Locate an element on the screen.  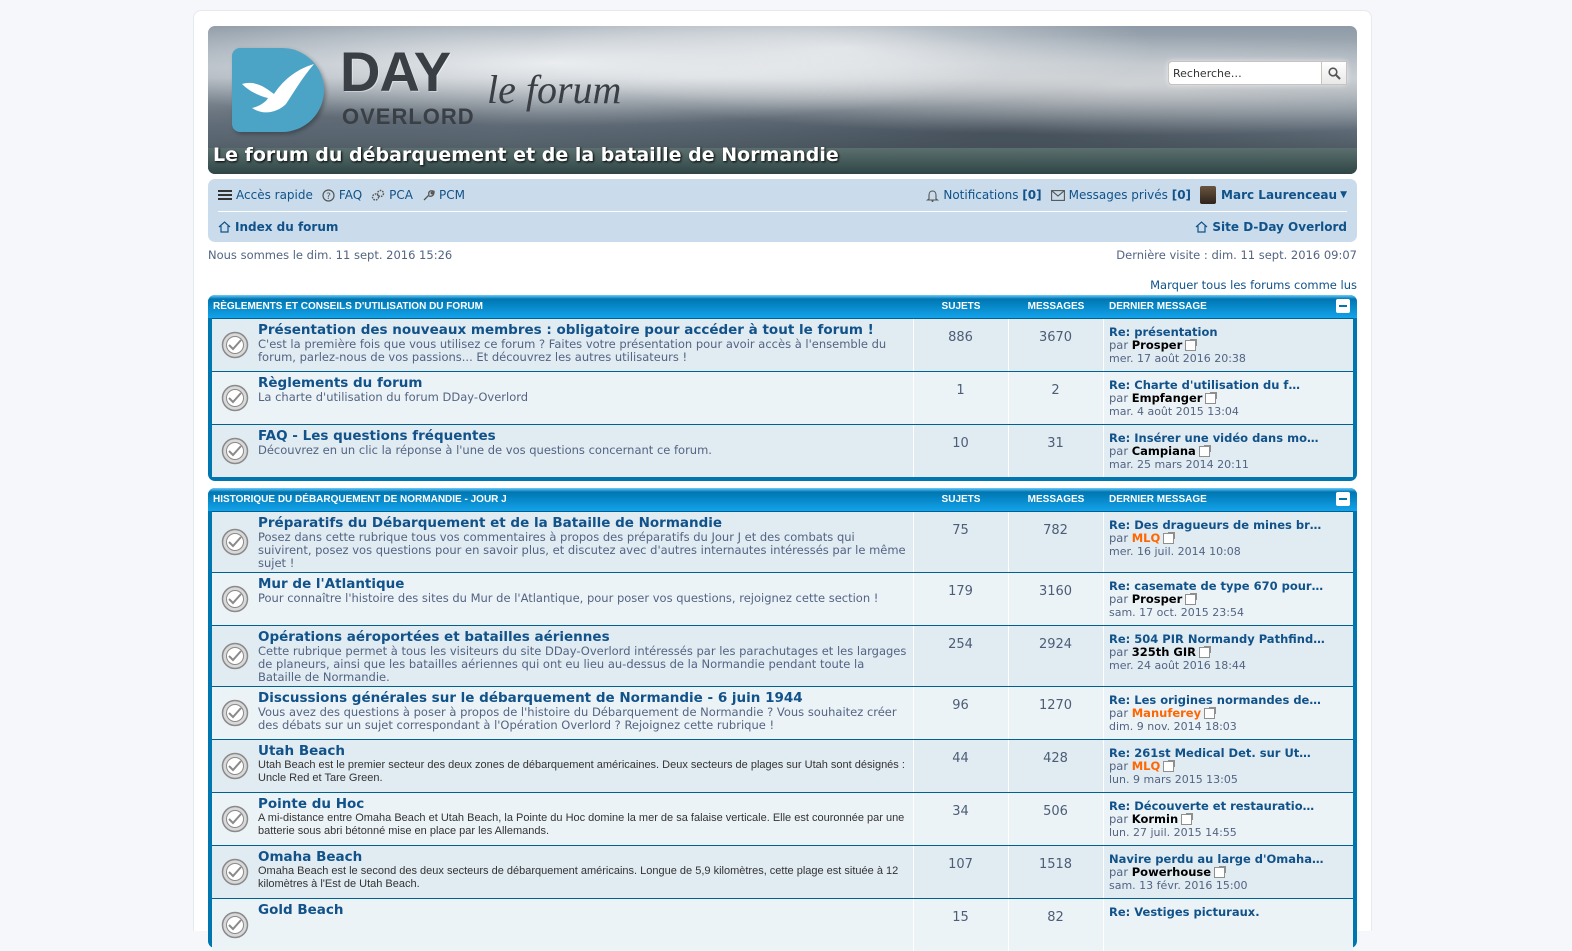
posts-count: 3160 is located at coordinates (1055, 599).